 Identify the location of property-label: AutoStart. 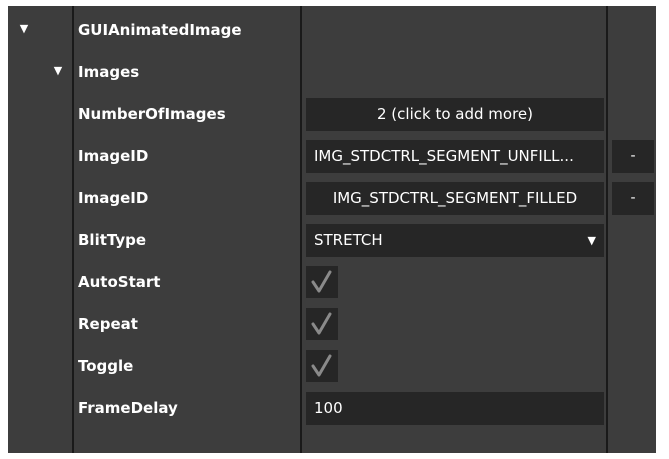
(119, 282).